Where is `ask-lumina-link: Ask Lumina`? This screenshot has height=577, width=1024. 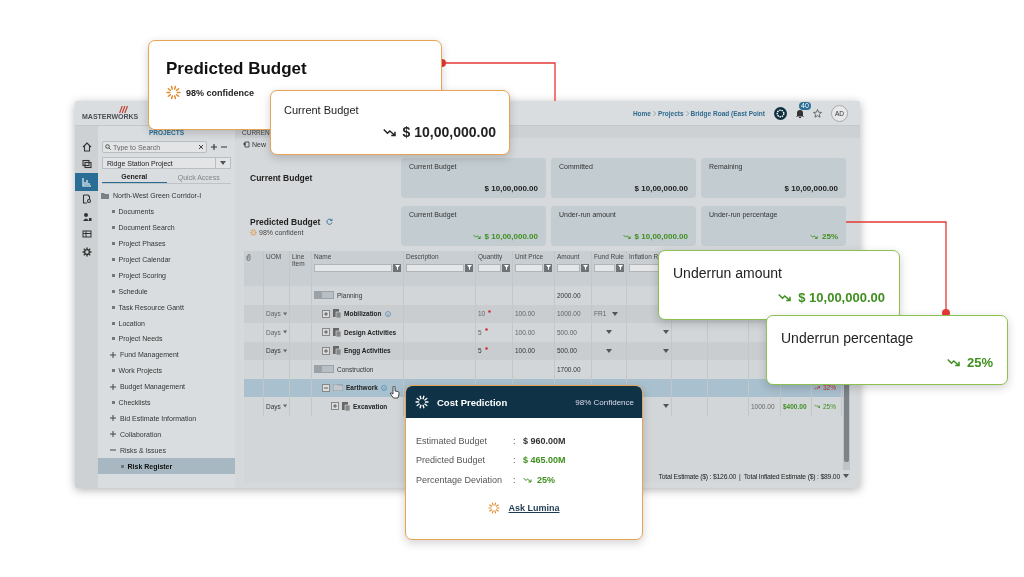 ask-lumina-link: Ask Lumina is located at coordinates (534, 507).